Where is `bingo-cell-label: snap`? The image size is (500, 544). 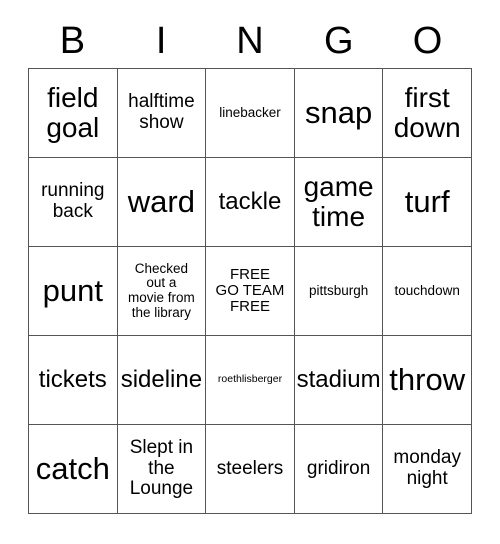
bingo-cell-label: snap is located at coordinates (338, 113).